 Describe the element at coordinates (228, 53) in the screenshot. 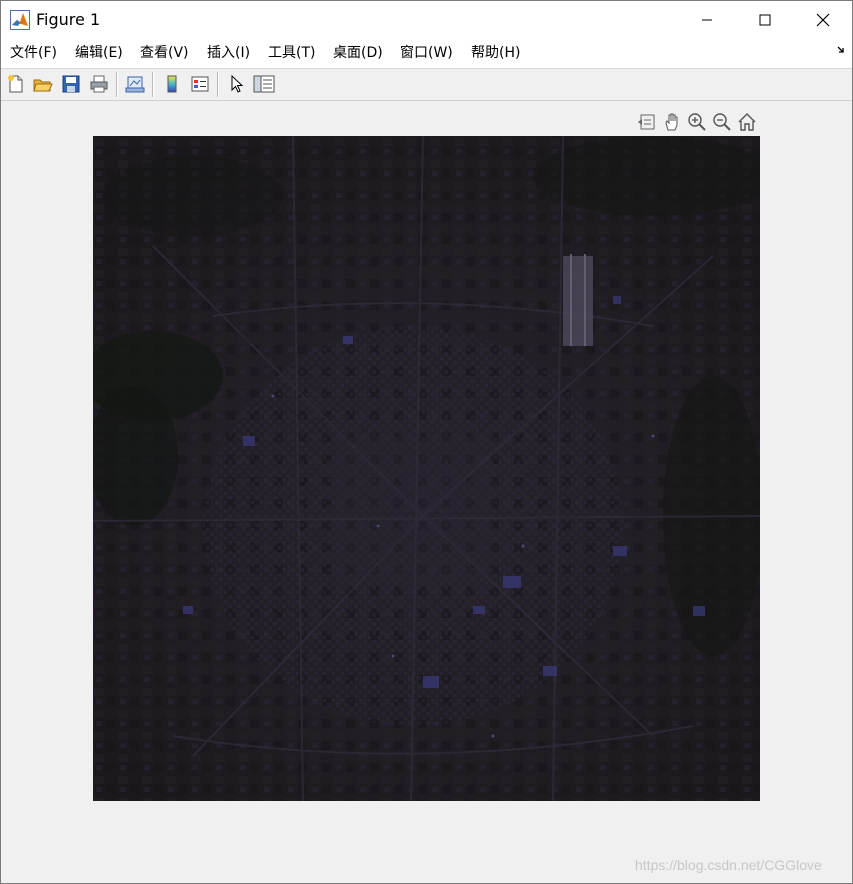

I see `menu-insert: 插入(I)` at that location.